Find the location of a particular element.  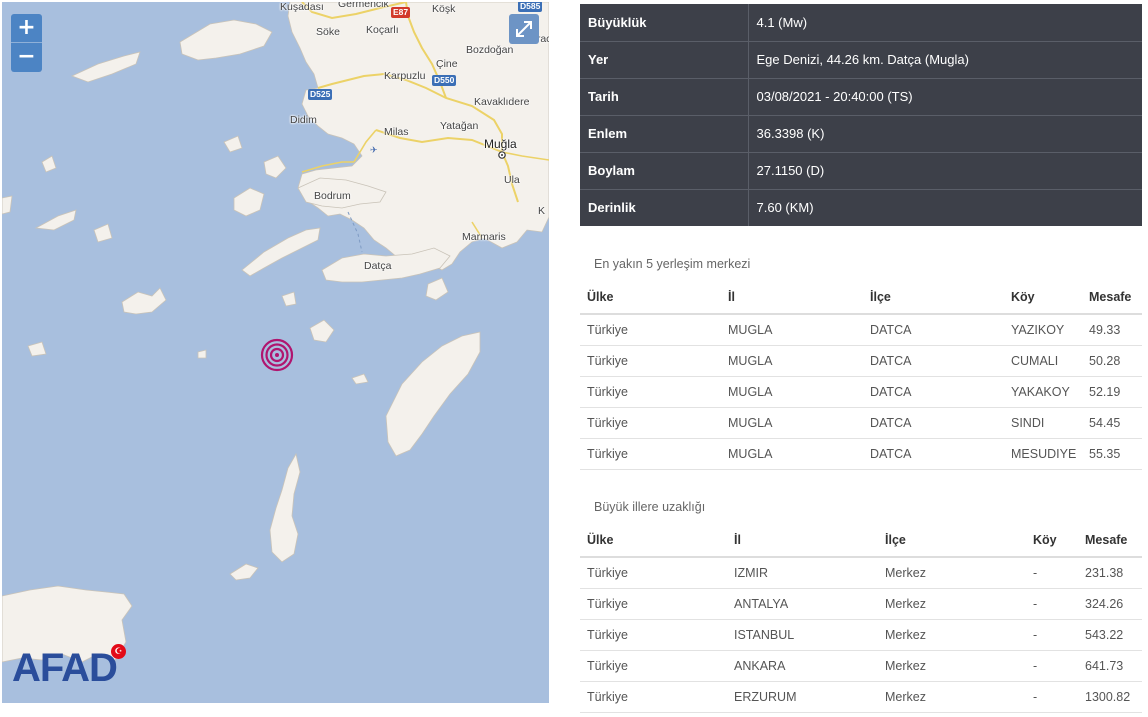

detail-value: 36.3398 (K) is located at coordinates (945, 134).